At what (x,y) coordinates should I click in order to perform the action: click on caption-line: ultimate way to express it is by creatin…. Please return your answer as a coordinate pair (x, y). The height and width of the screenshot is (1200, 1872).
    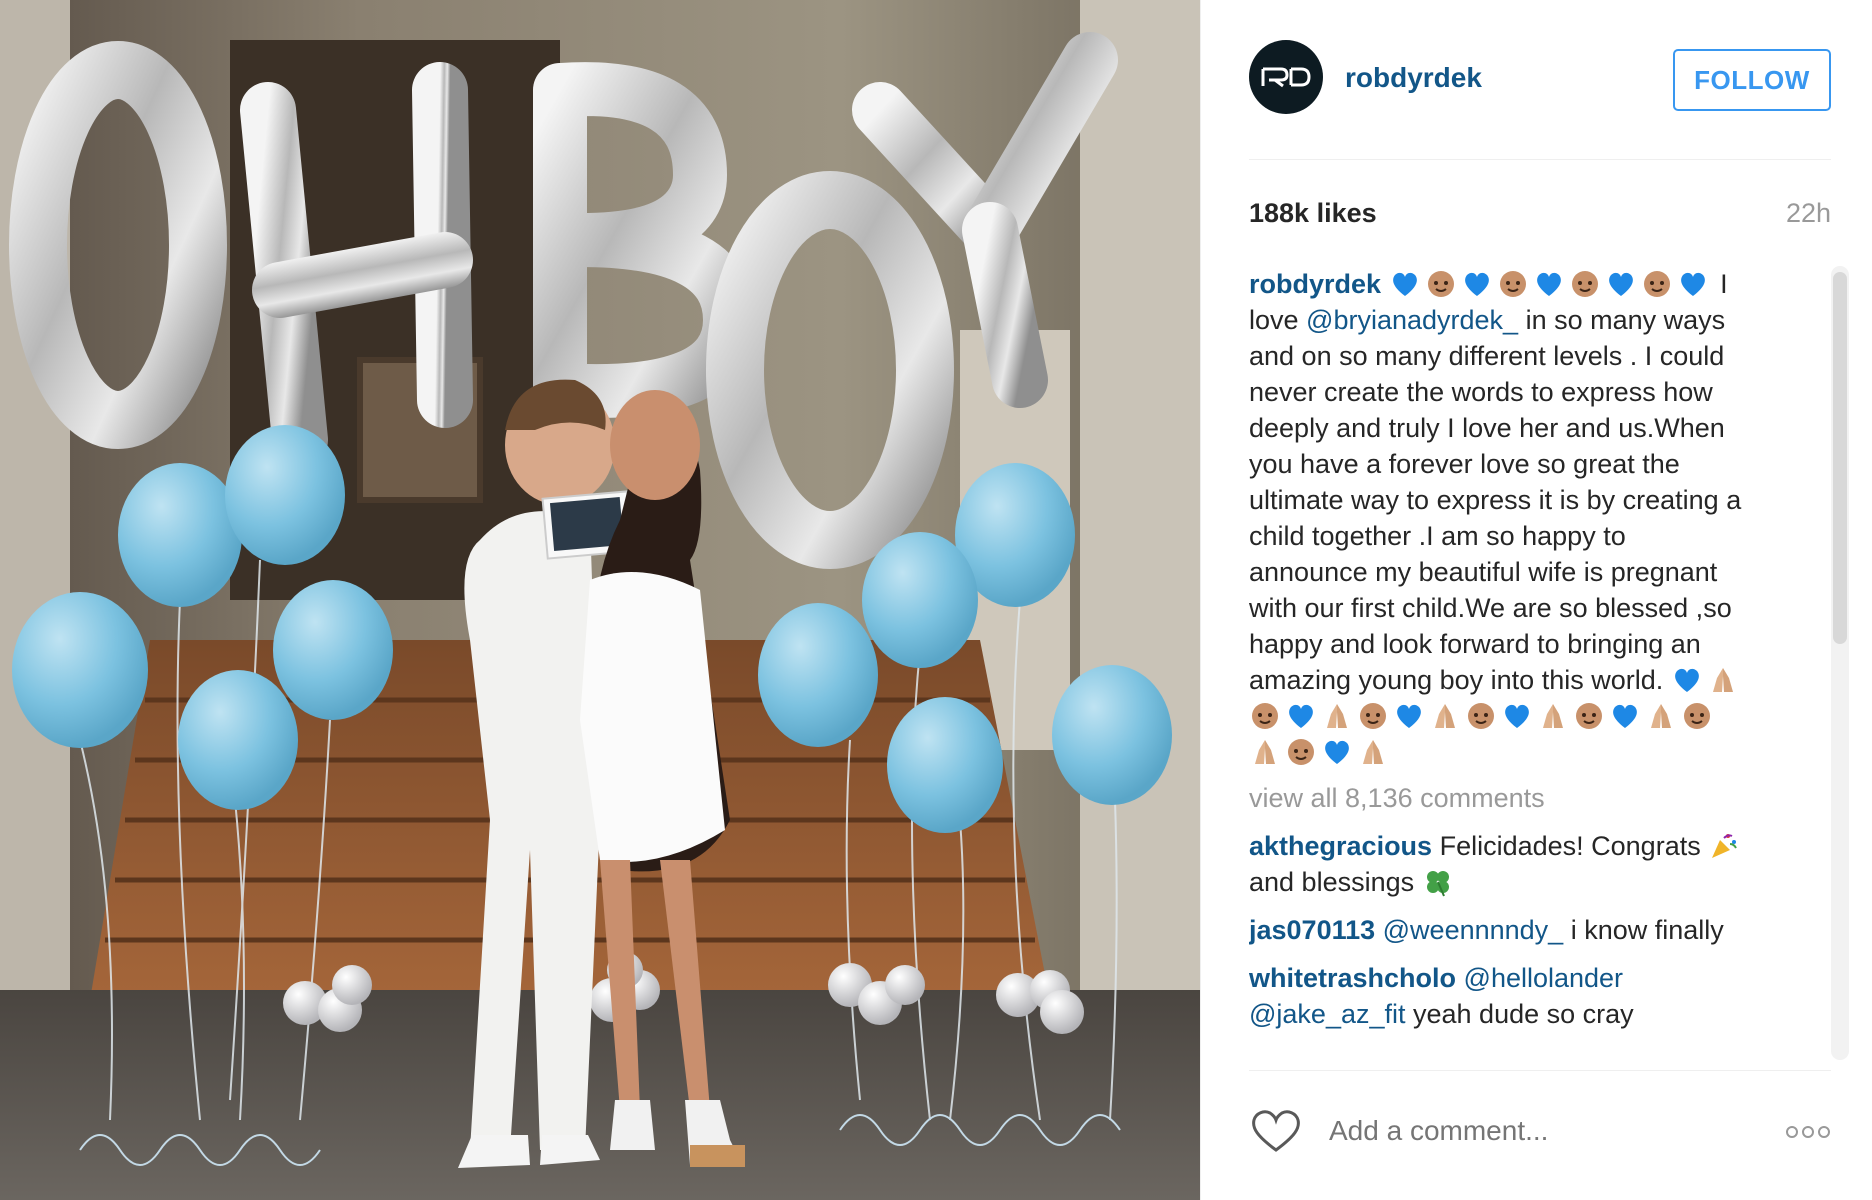
    Looking at the image, I should click on (1495, 500).